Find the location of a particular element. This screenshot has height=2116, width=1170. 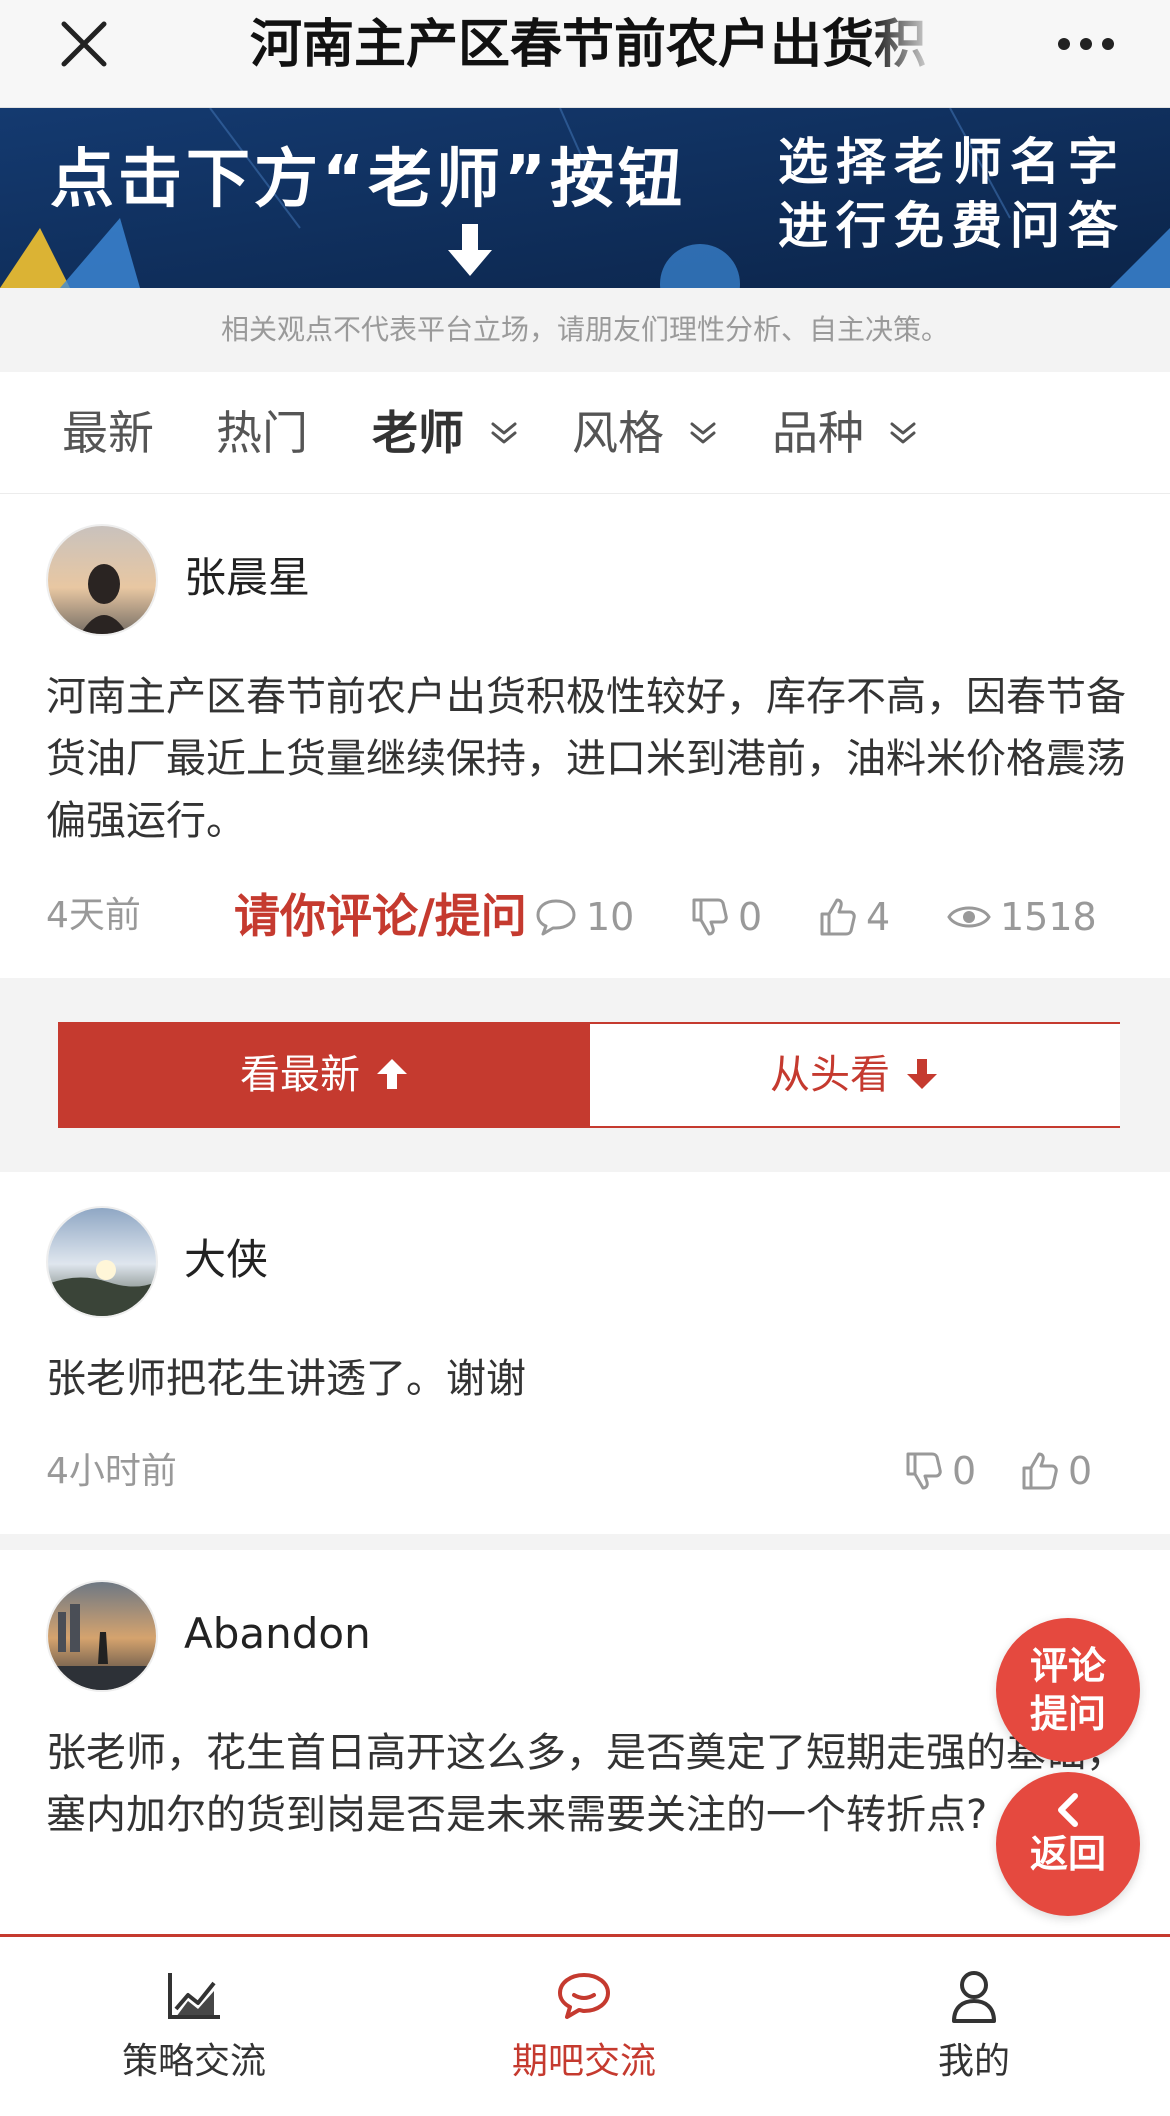

like-button: 0 is located at coordinates (1056, 1471).